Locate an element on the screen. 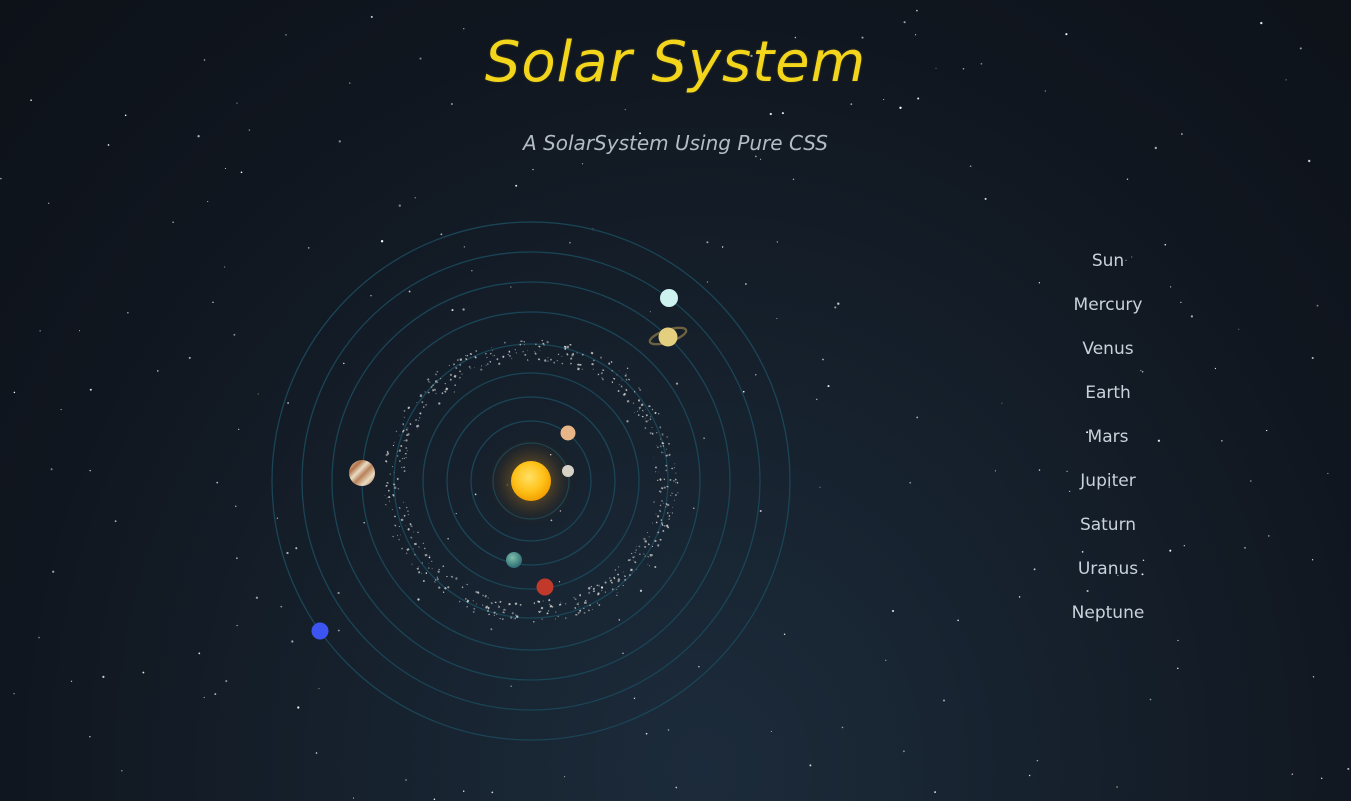  planet-jupiter is located at coordinates (362, 473).